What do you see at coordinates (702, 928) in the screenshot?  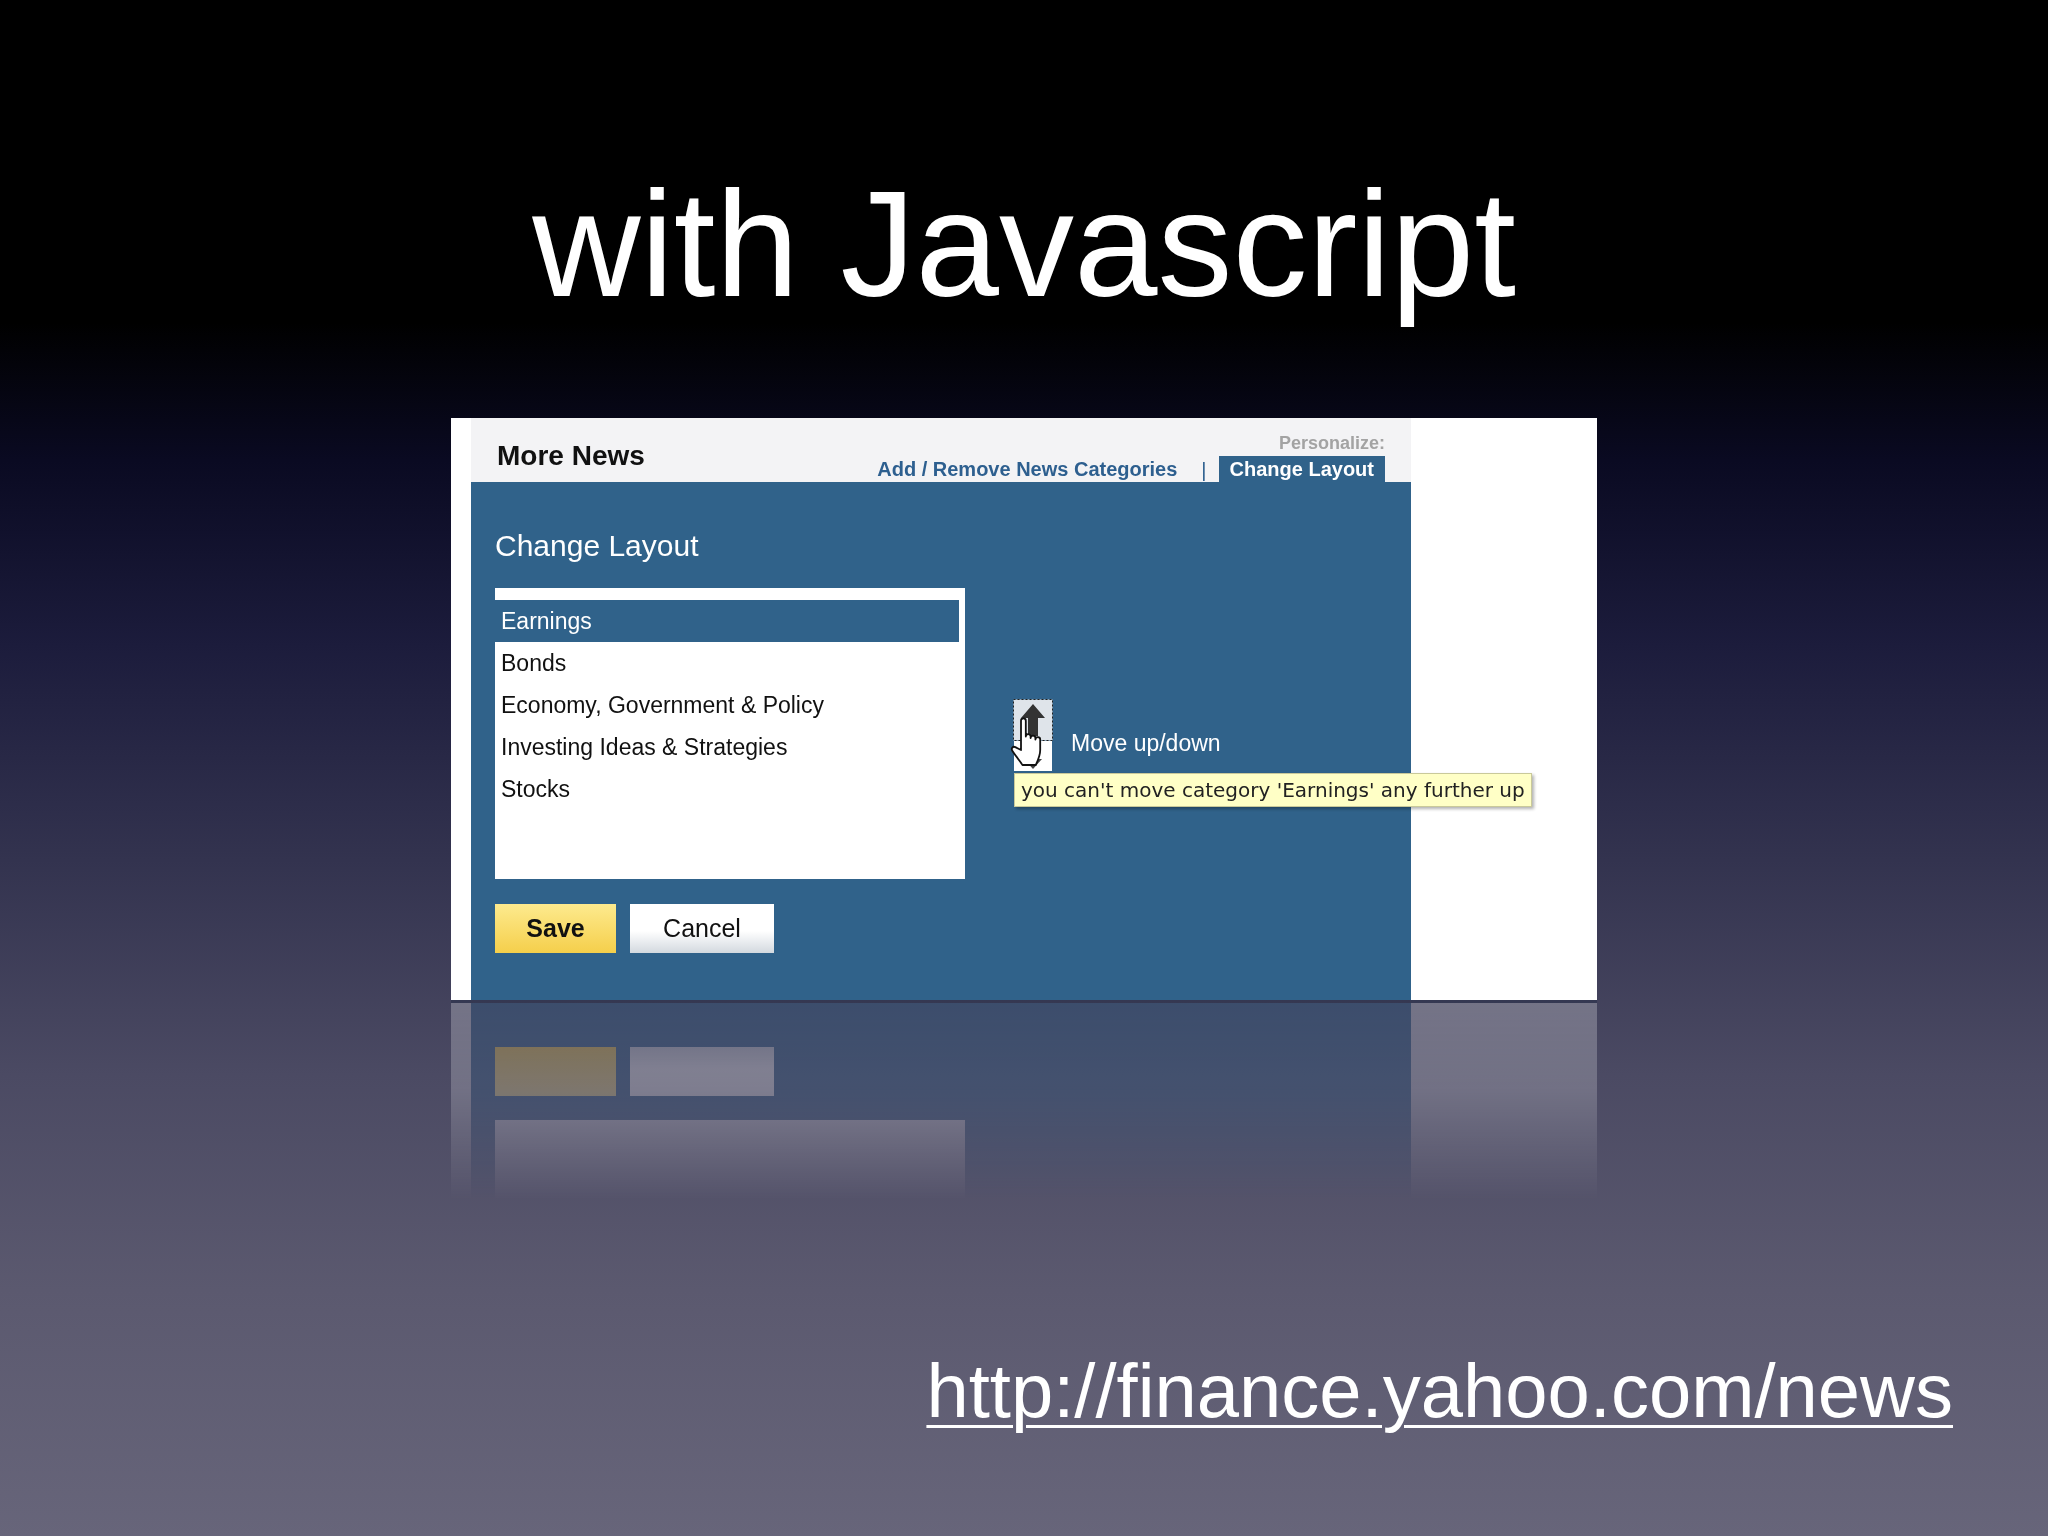 I see `cancel-button: Cancel` at bounding box center [702, 928].